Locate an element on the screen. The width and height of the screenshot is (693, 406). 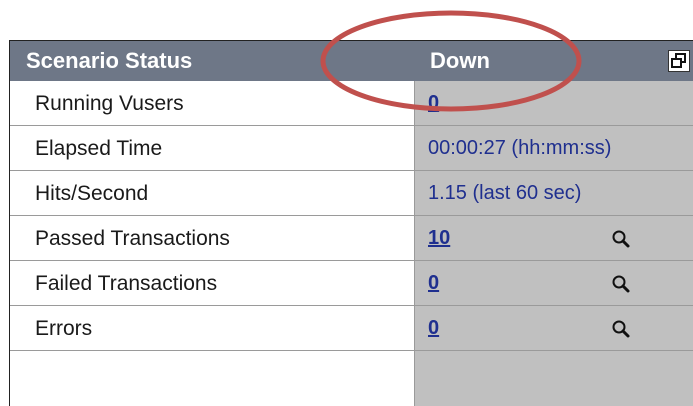
restore-window-icon is located at coordinates (678, 60).